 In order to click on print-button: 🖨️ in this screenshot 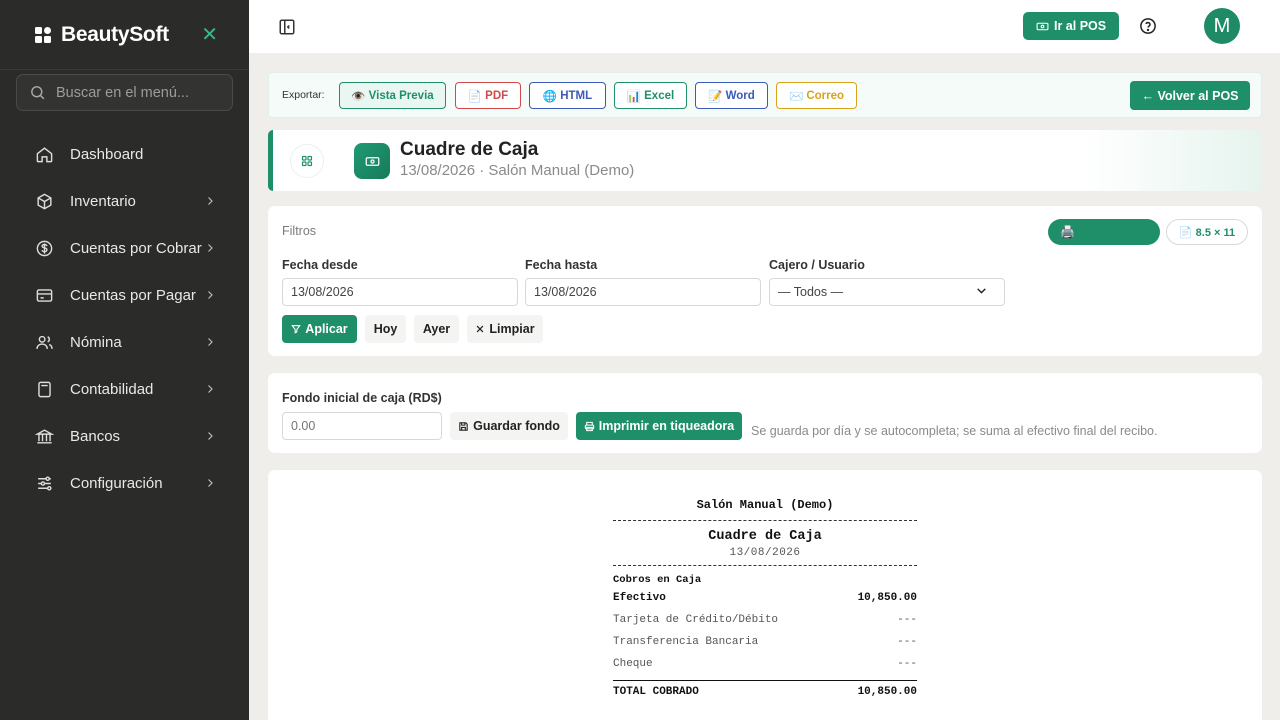, I will do `click(1104, 232)`.